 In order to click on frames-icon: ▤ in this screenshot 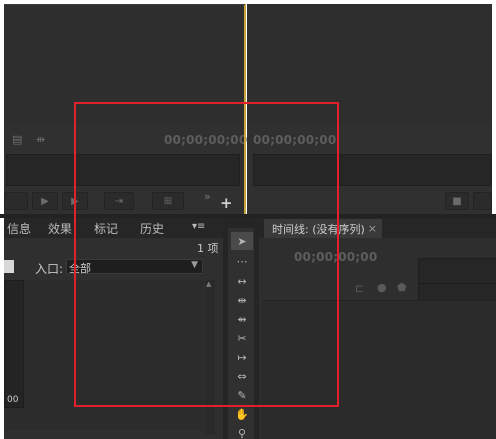, I will do `click(18, 139)`.